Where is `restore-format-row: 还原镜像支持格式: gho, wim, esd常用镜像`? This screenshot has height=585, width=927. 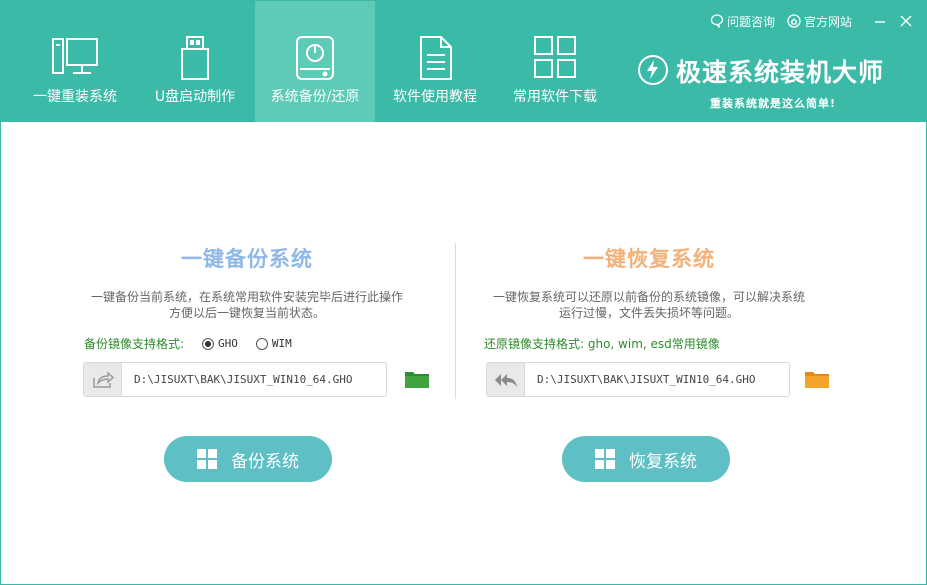
restore-format-row: 还原镜像支持格式: gho, wim, esd常用镜像 is located at coordinates (602, 343).